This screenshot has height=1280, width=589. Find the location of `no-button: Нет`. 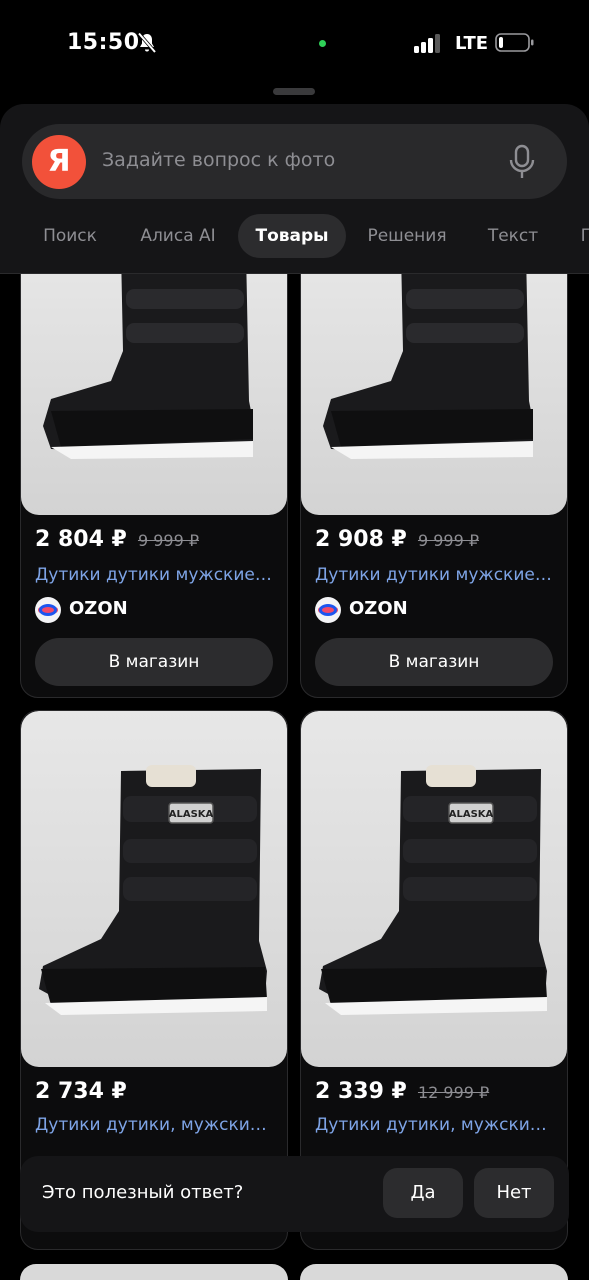

no-button: Нет is located at coordinates (514, 1193).